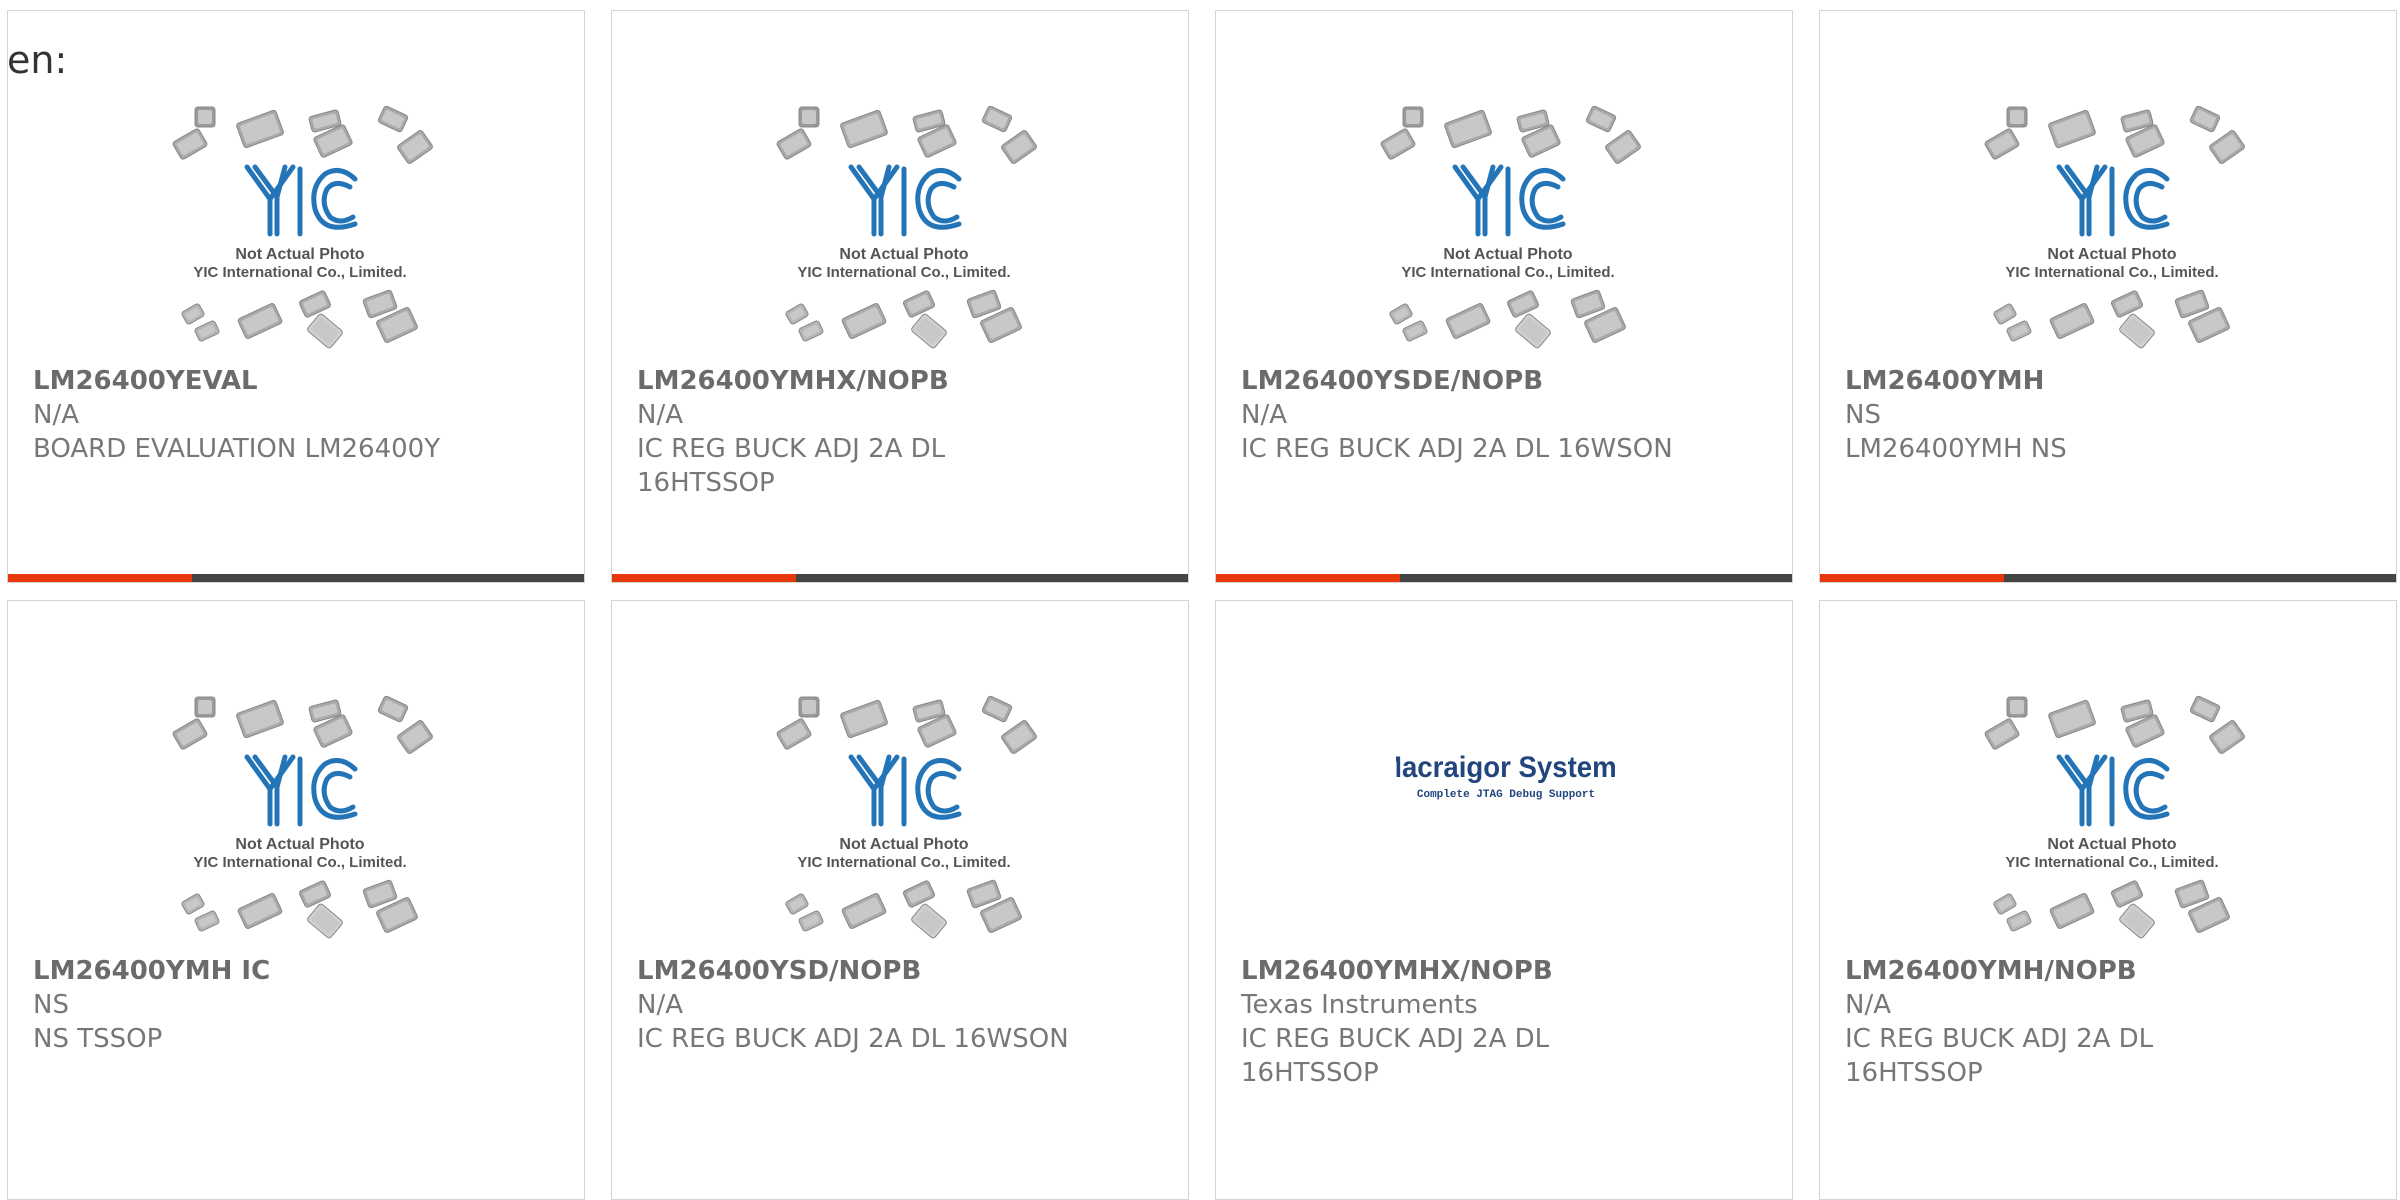  What do you see at coordinates (1506, 795) in the screenshot?
I see `macraigor-logo-tagline: Complete JTAG Debug Support` at bounding box center [1506, 795].